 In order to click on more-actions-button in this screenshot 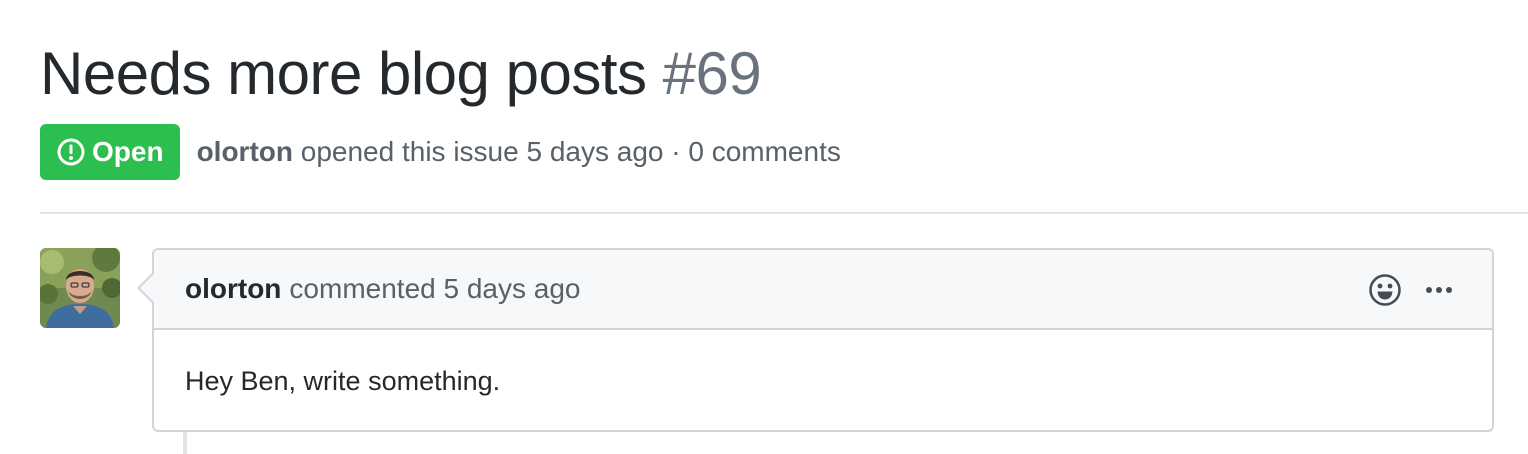, I will do `click(1439, 290)`.